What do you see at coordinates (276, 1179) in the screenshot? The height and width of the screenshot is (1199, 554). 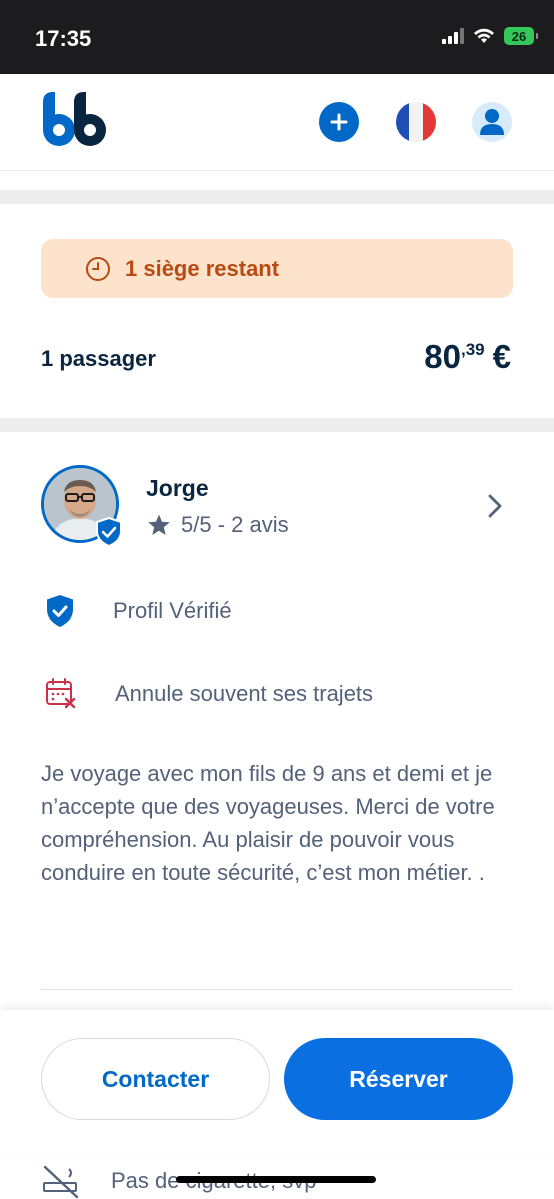 I see `home-indicator` at bounding box center [276, 1179].